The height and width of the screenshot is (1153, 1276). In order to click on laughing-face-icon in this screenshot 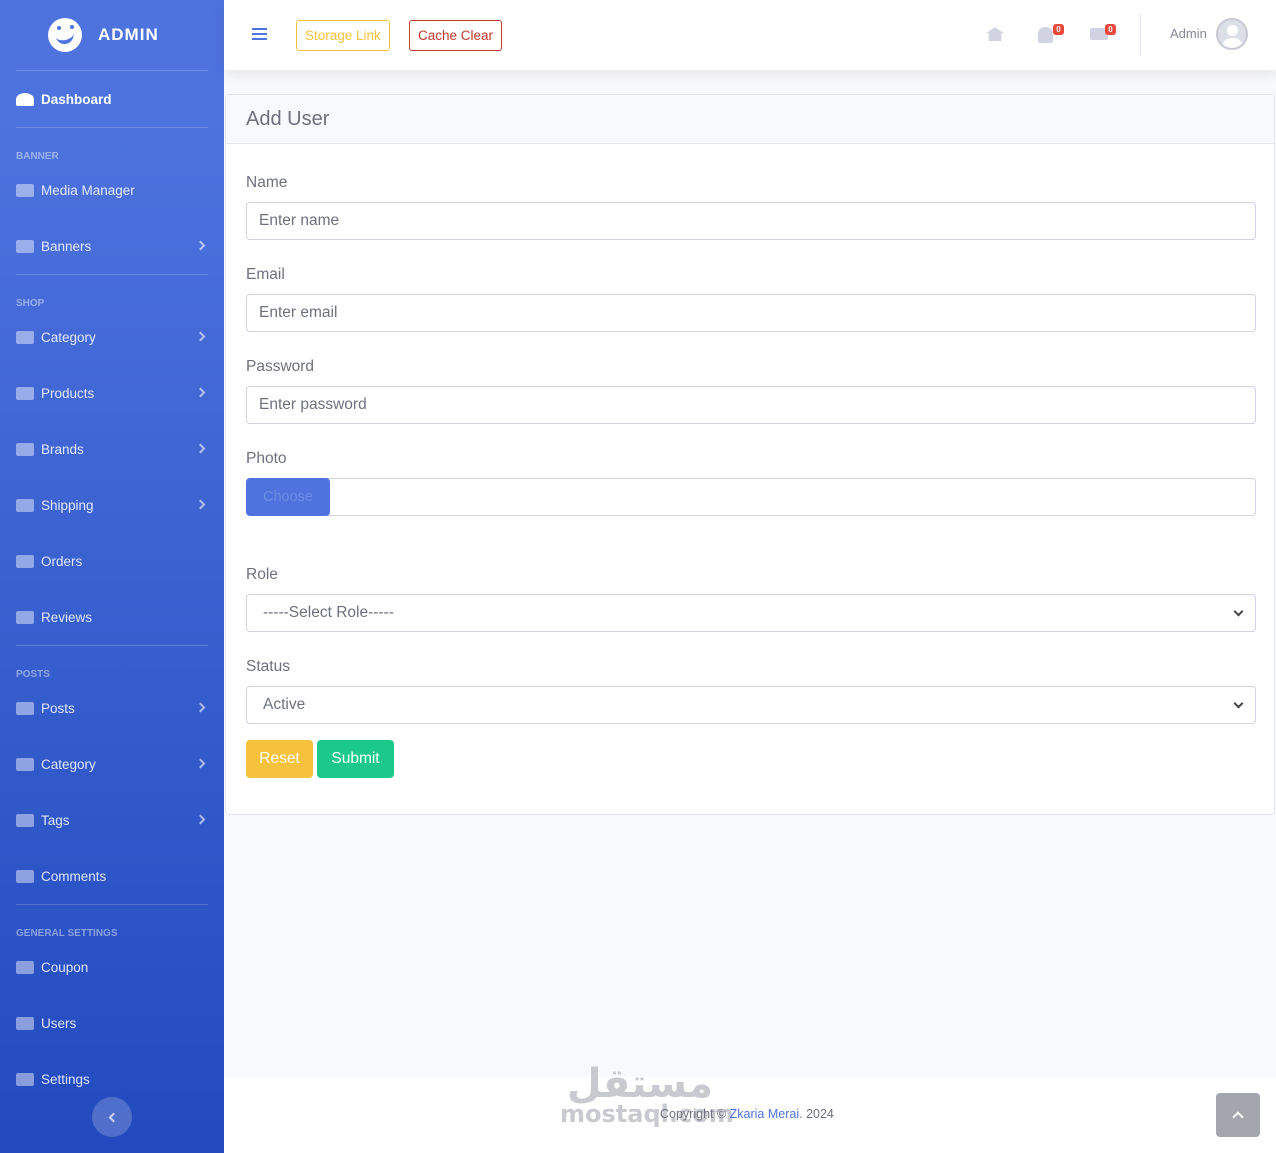, I will do `click(65, 35)`.